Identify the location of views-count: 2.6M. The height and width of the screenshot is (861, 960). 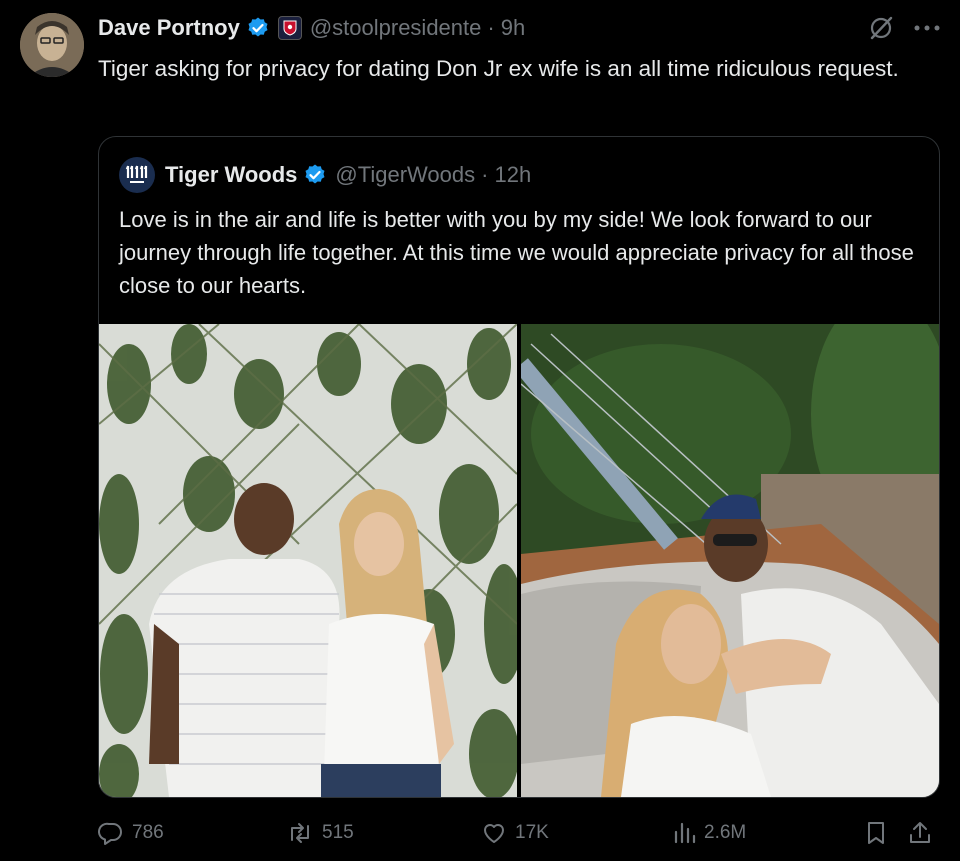
(725, 832).